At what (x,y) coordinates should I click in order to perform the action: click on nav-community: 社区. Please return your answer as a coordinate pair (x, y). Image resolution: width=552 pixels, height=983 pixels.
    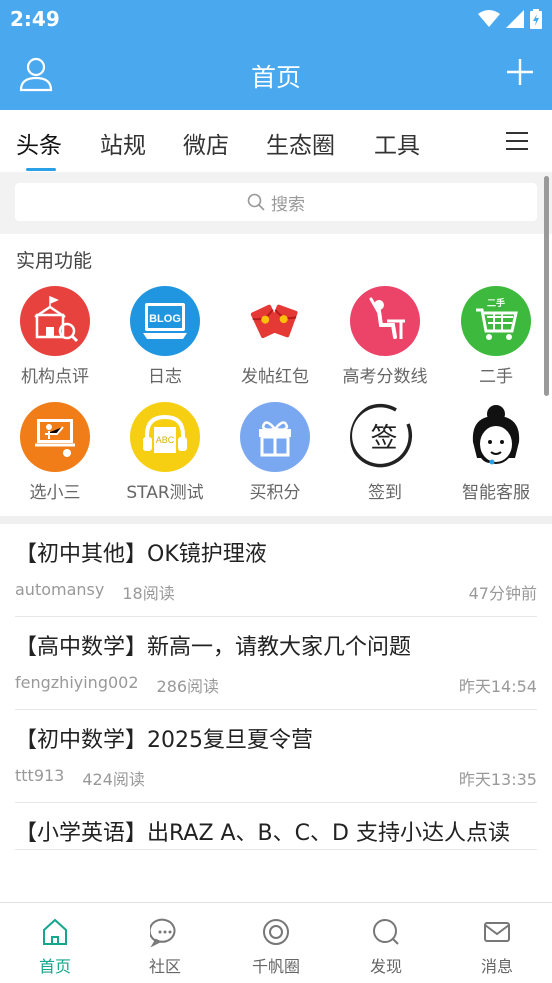
    Looking at the image, I should click on (165, 943).